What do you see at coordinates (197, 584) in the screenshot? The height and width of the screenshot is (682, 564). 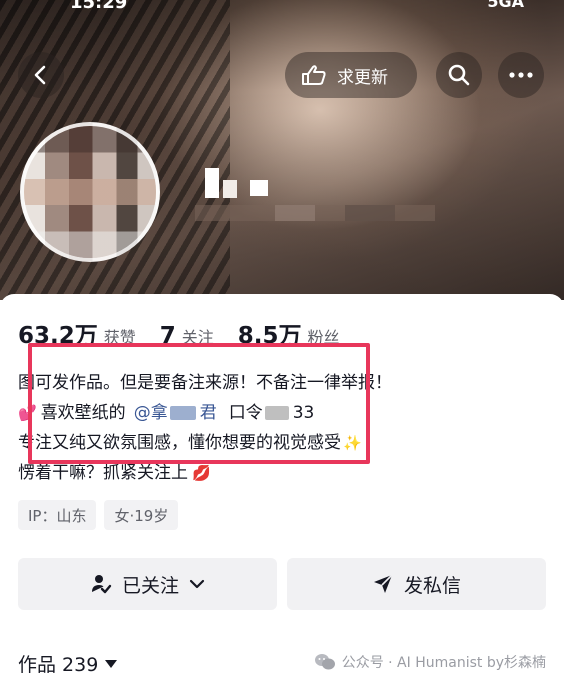 I see `chevron-down-icon` at bounding box center [197, 584].